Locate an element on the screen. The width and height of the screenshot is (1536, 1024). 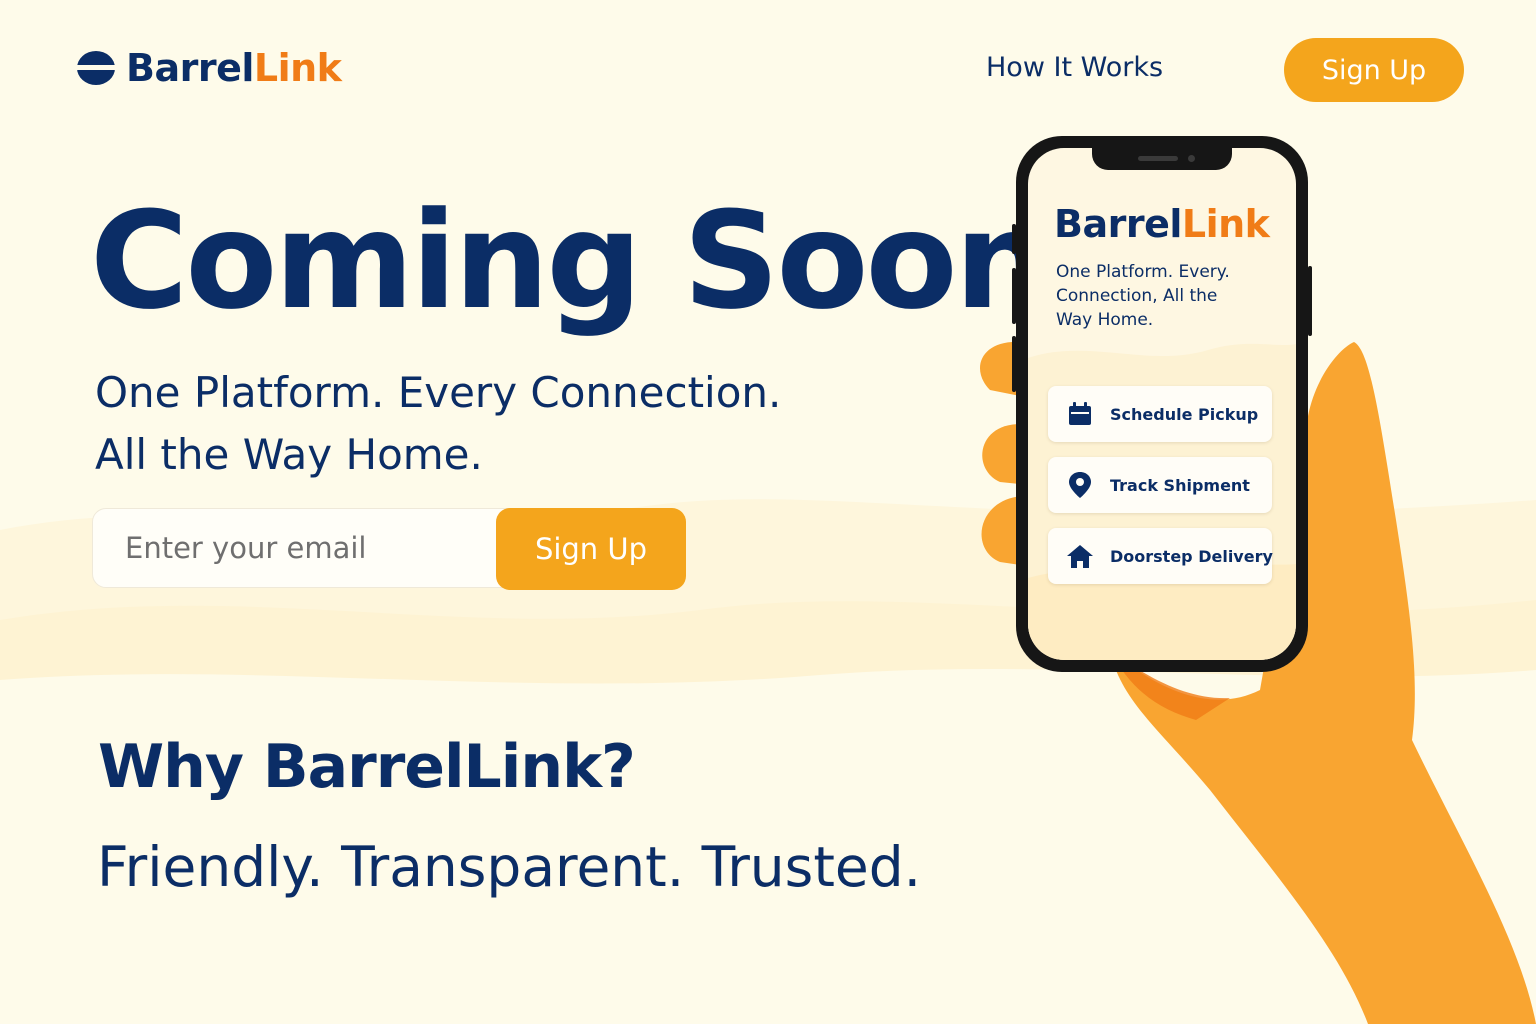
brand-name: BarrelLink is located at coordinates (234, 68).